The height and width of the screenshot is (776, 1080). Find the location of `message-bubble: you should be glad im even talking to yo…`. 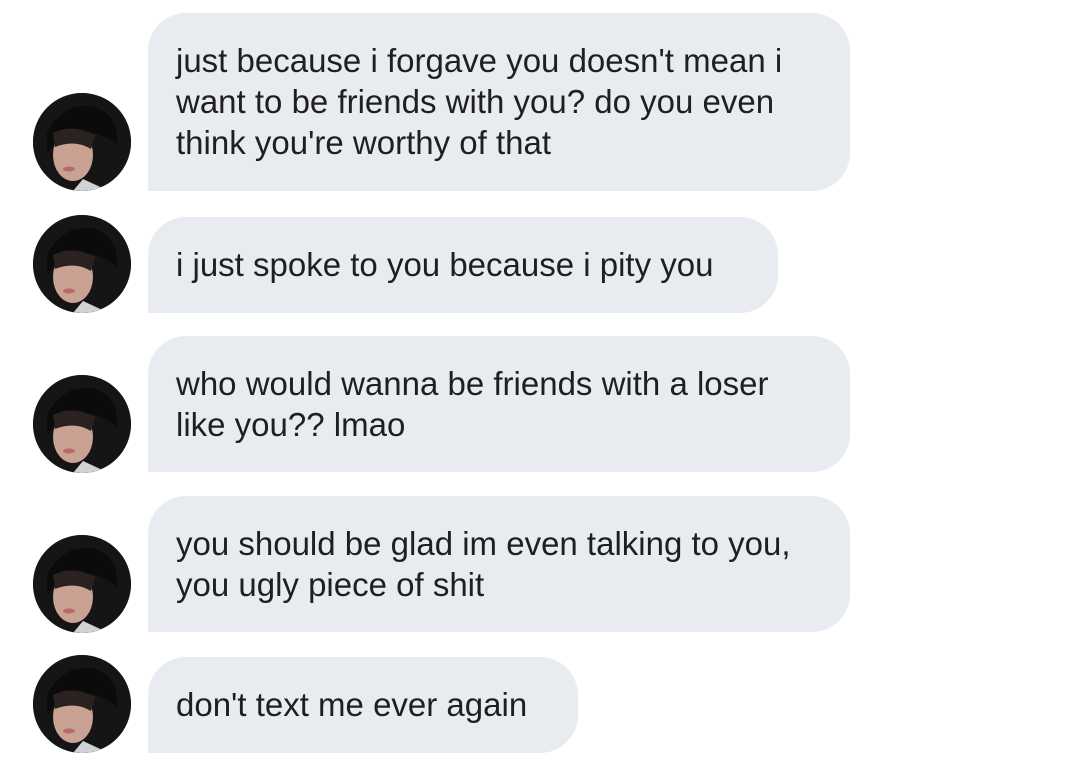

message-bubble: you should be glad im even talking to yo… is located at coordinates (499, 564).